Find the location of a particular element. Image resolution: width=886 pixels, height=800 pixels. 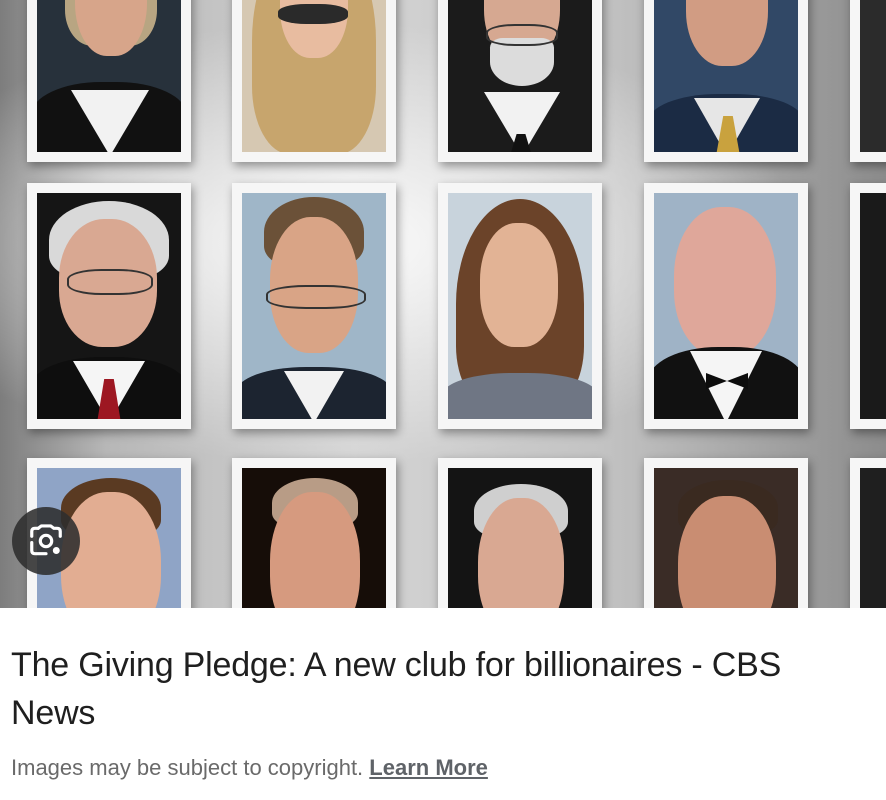

google-lens-icon is located at coordinates (46, 540).